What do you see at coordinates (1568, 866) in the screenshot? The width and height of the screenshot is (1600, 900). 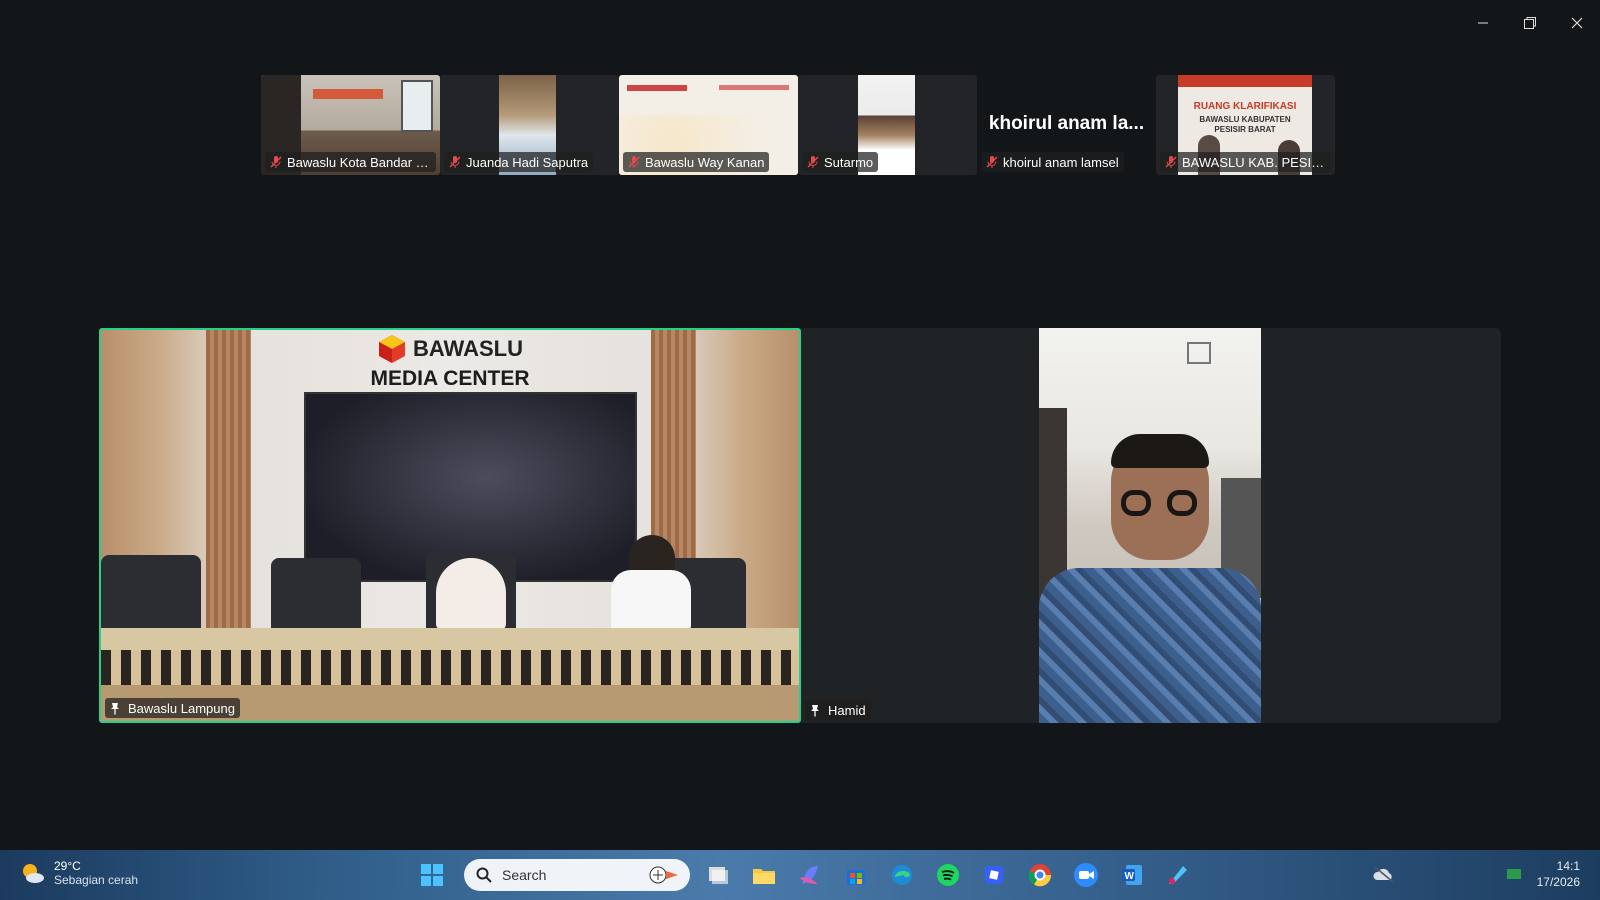 I see `clock-time: 14:1` at bounding box center [1568, 866].